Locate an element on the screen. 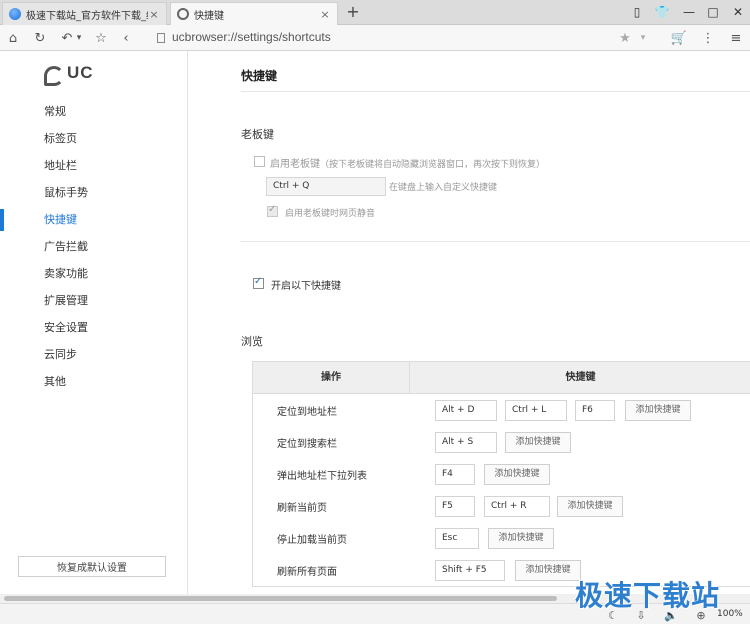 The image size is (750, 624). shirt-skin-icon: 👕 is located at coordinates (662, 12).